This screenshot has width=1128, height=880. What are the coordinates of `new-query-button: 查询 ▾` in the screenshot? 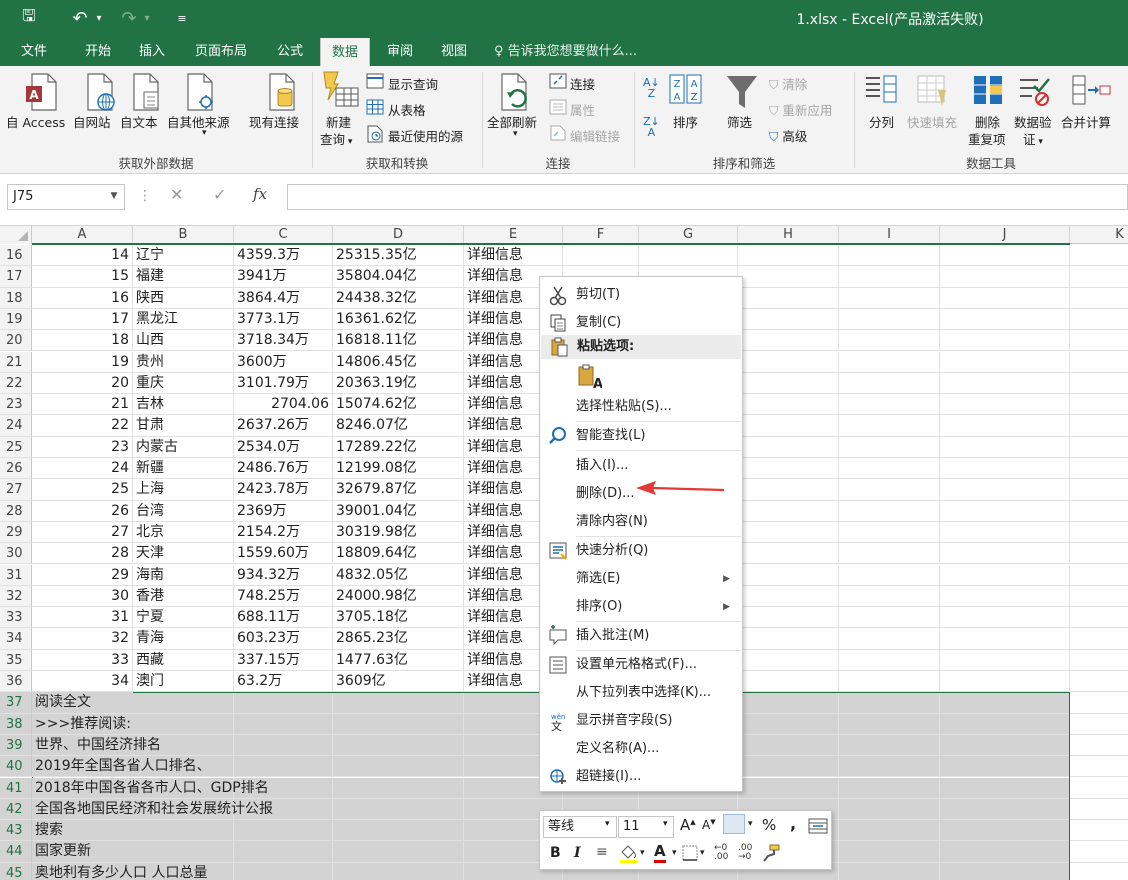 It's located at (336, 138).